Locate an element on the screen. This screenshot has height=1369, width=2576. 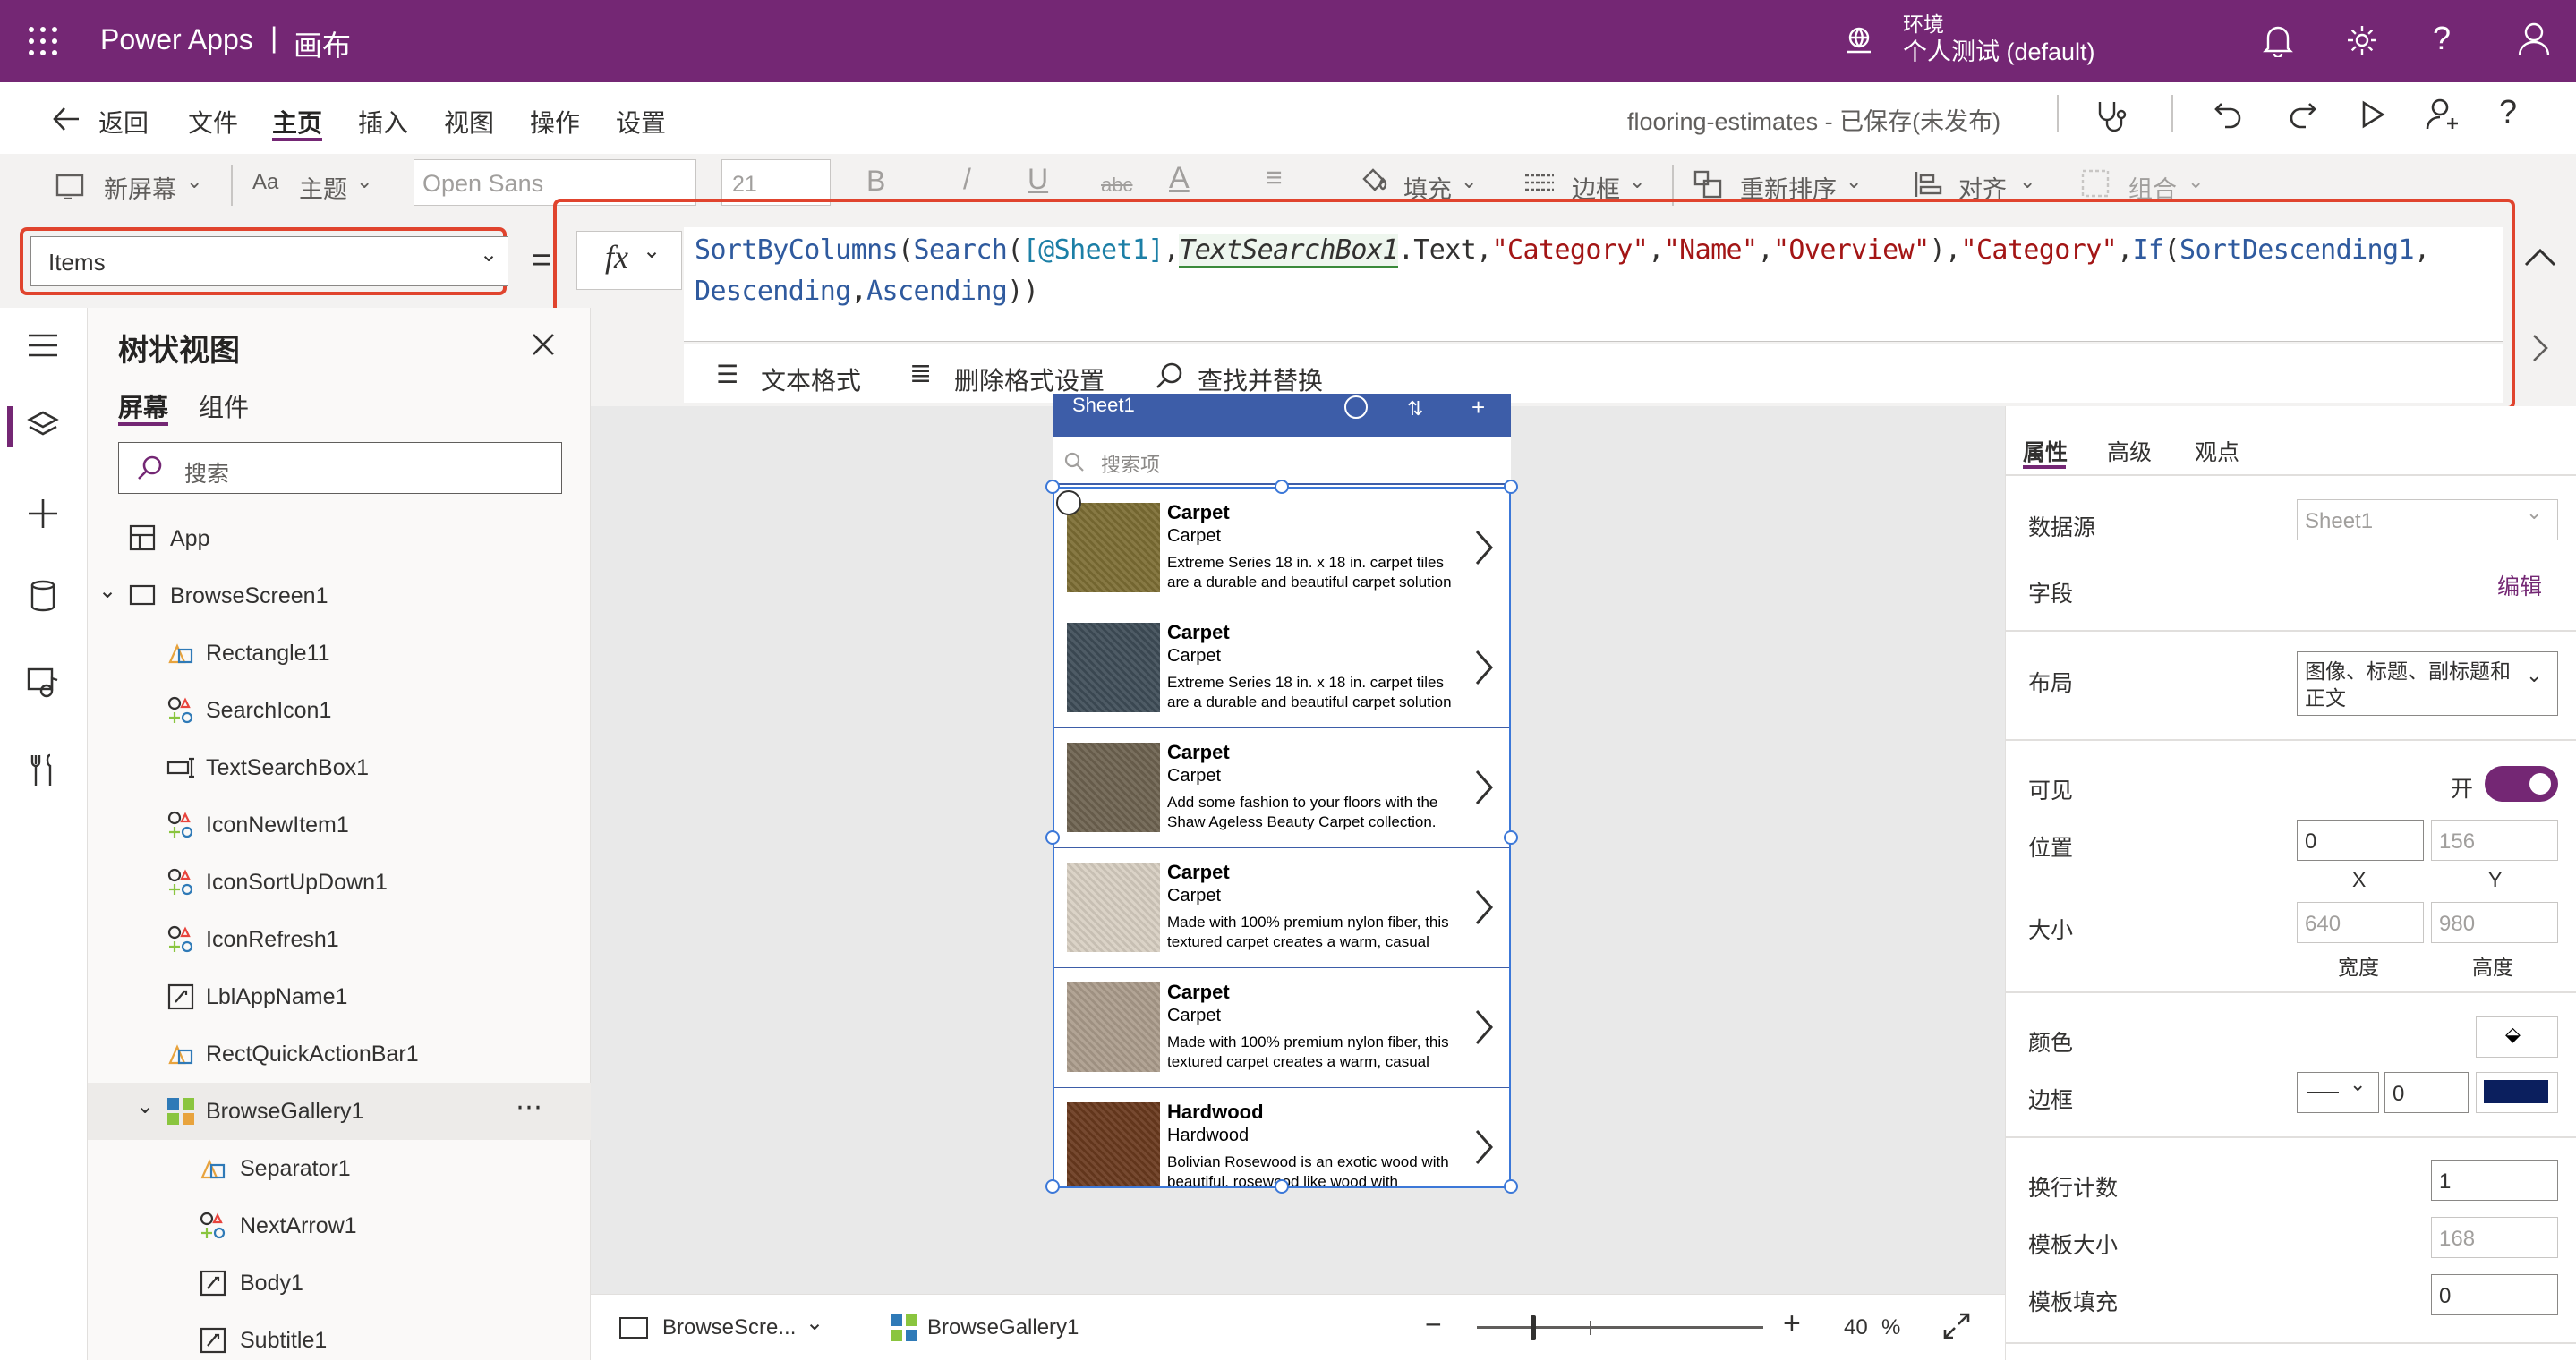
tab-components: 组件 is located at coordinates (224, 406).